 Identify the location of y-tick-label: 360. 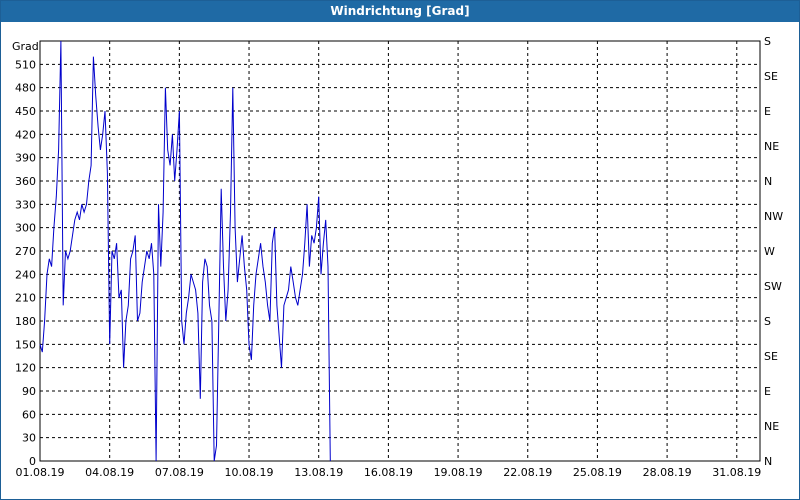
(25, 181).